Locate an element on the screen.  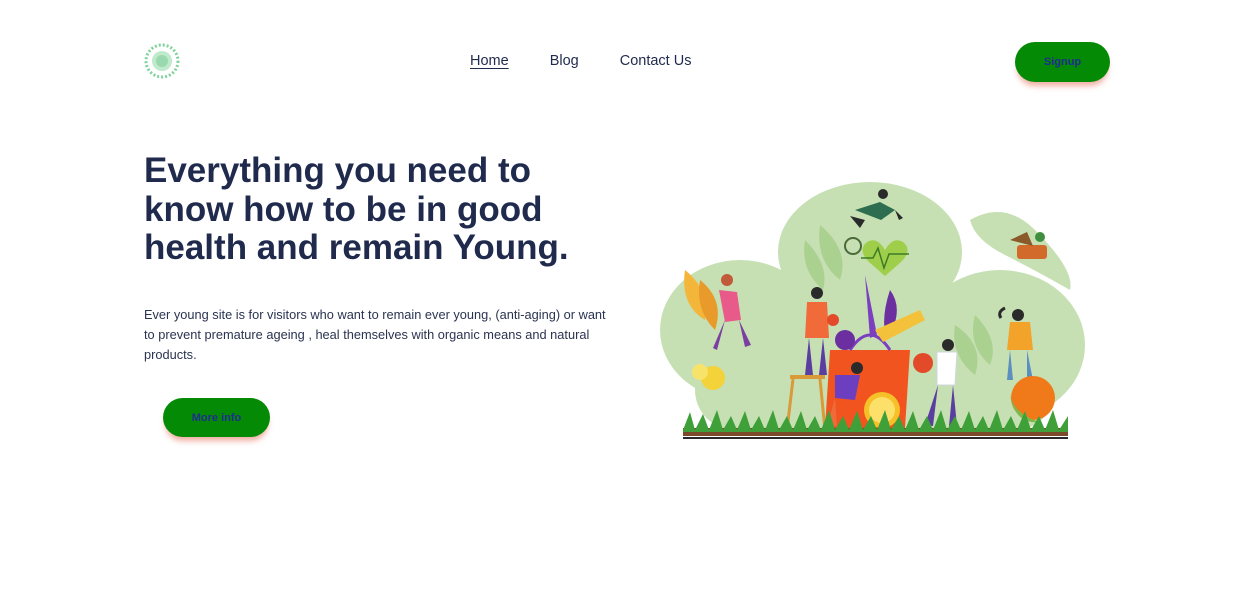
more-info-button: More info is located at coordinates (216, 417).